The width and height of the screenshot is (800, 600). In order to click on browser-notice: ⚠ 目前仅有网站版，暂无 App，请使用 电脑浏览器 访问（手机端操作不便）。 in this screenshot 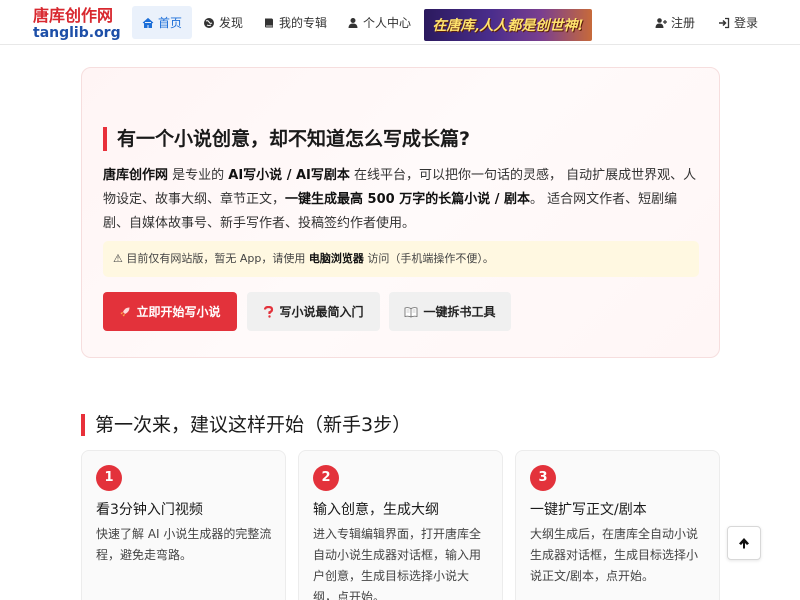, I will do `click(401, 259)`.